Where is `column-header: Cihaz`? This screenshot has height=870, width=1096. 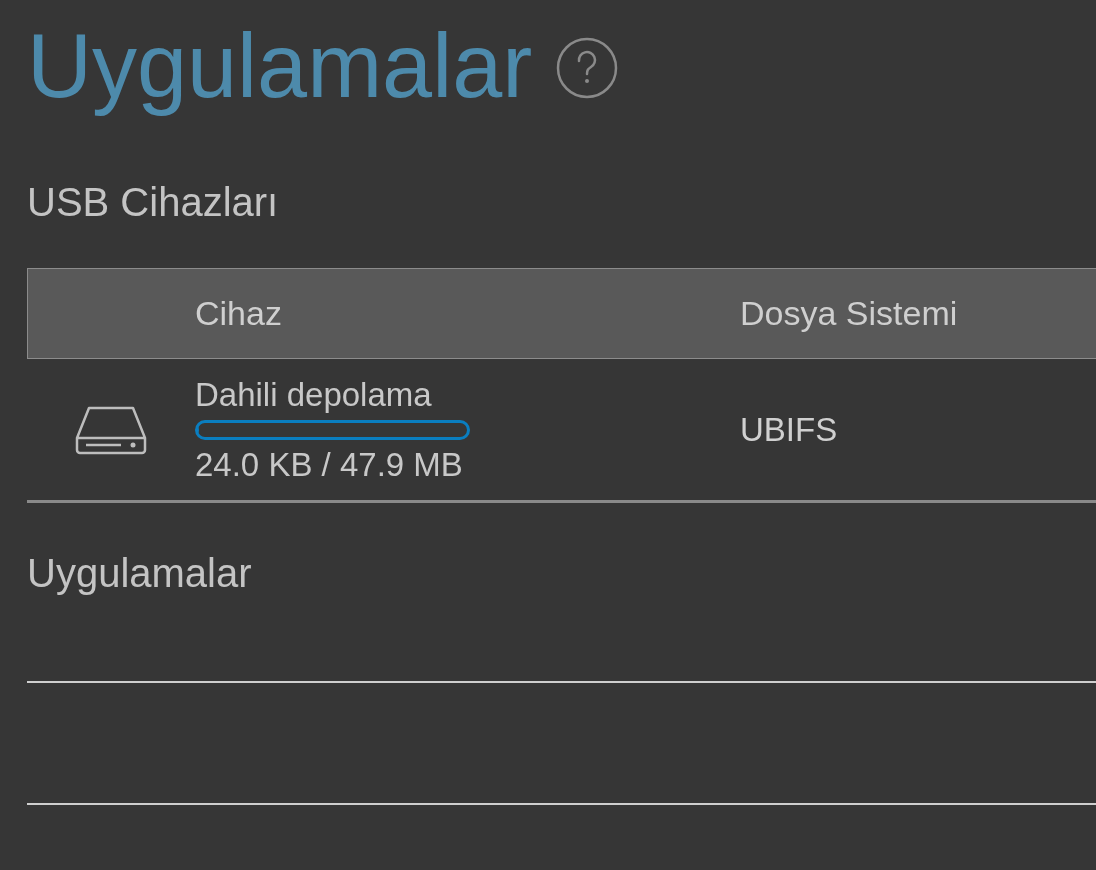
column-header: Cihaz is located at coordinates (238, 313).